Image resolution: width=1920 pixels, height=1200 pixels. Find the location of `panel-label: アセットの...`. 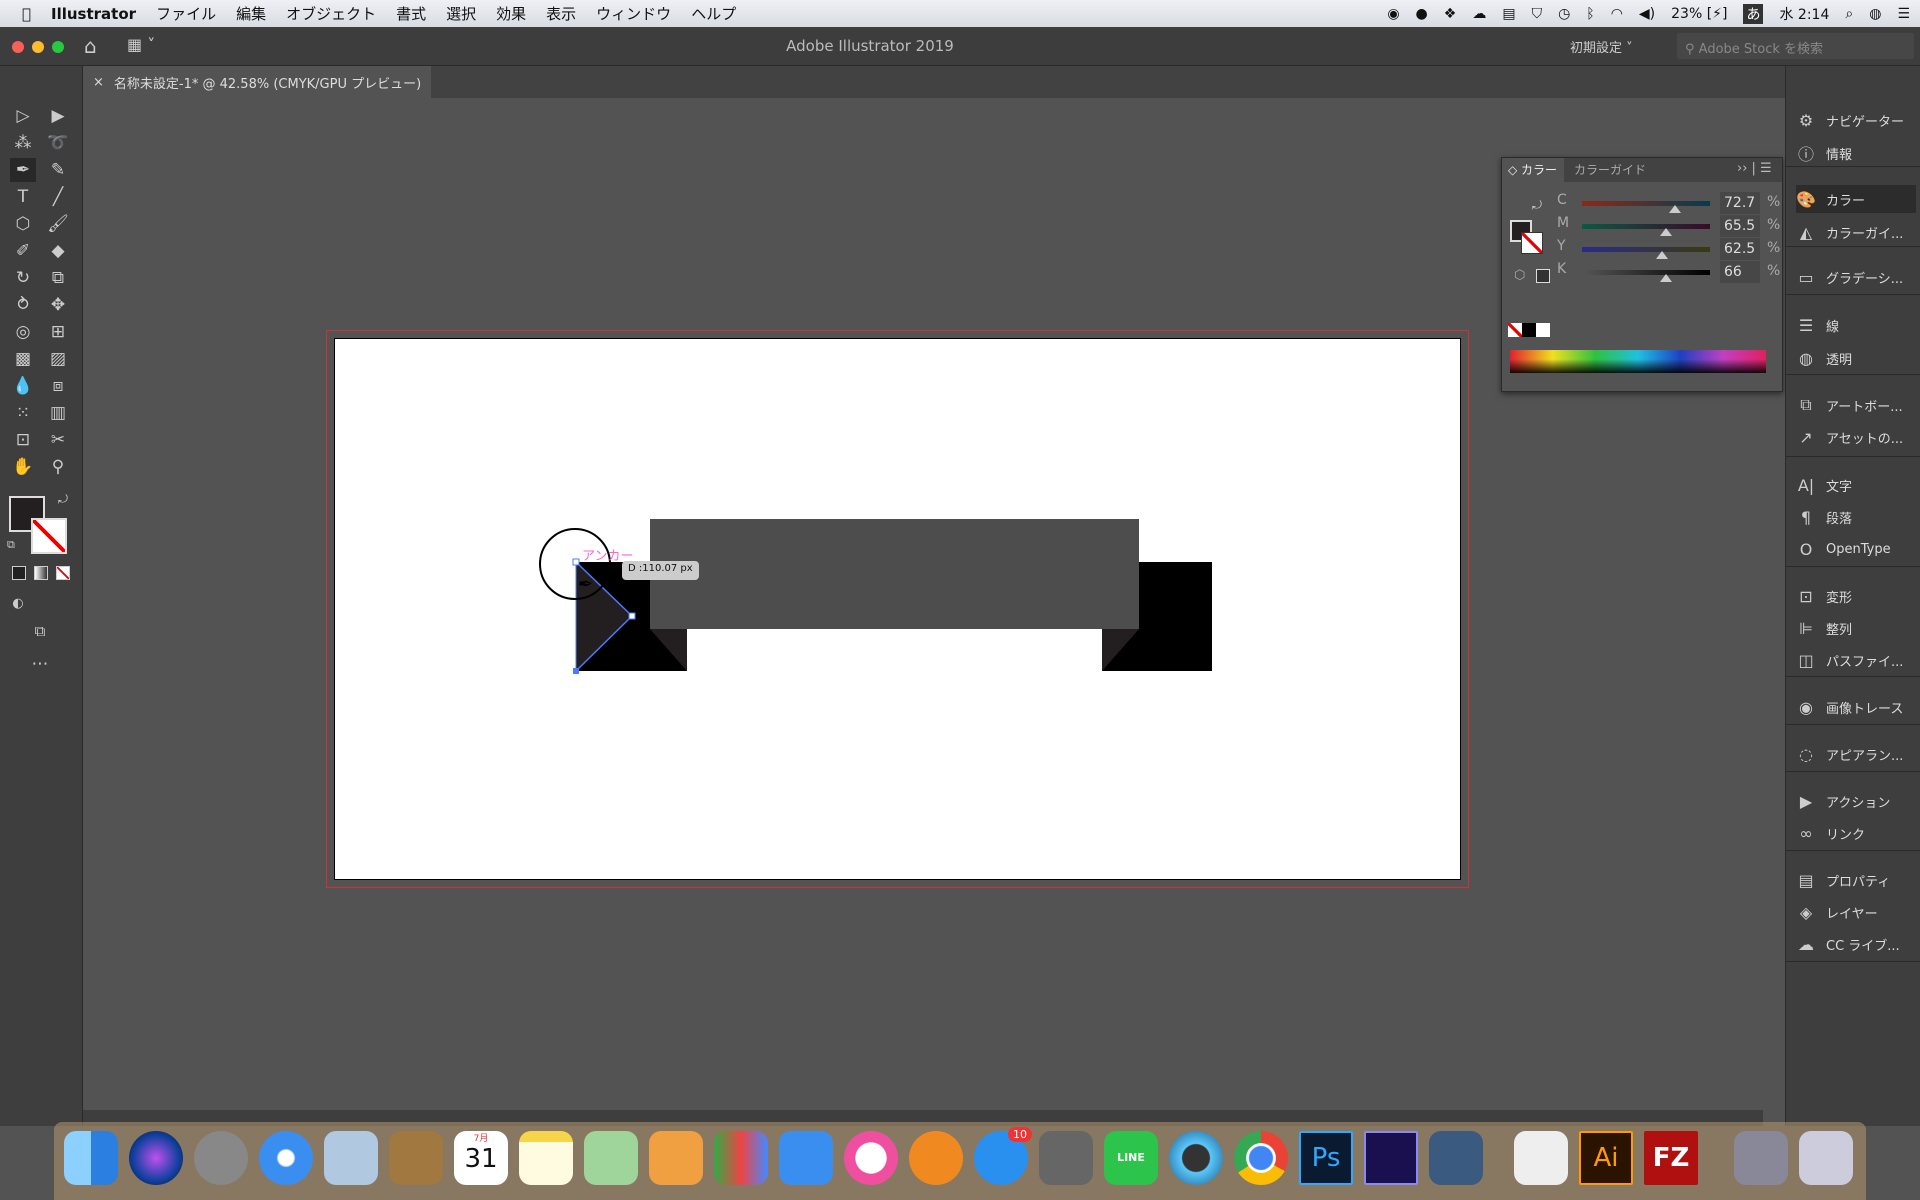

panel-label: アセットの... is located at coordinates (1865, 439).